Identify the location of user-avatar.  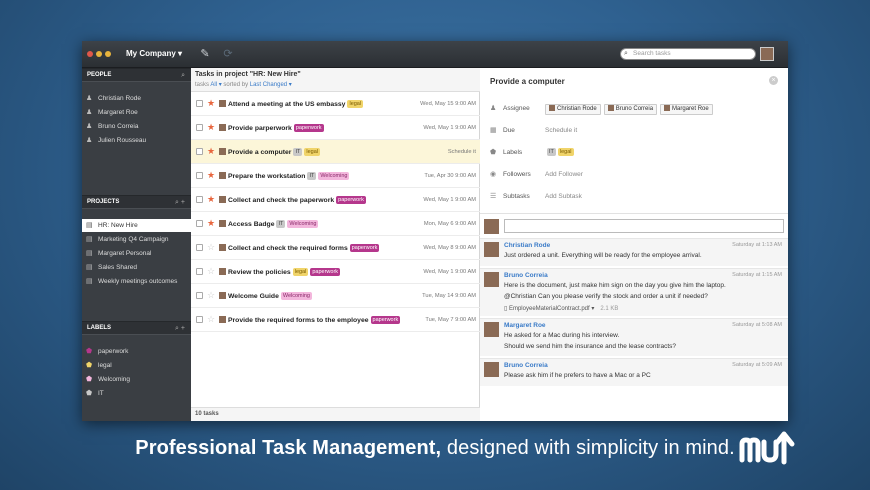
(767, 54).